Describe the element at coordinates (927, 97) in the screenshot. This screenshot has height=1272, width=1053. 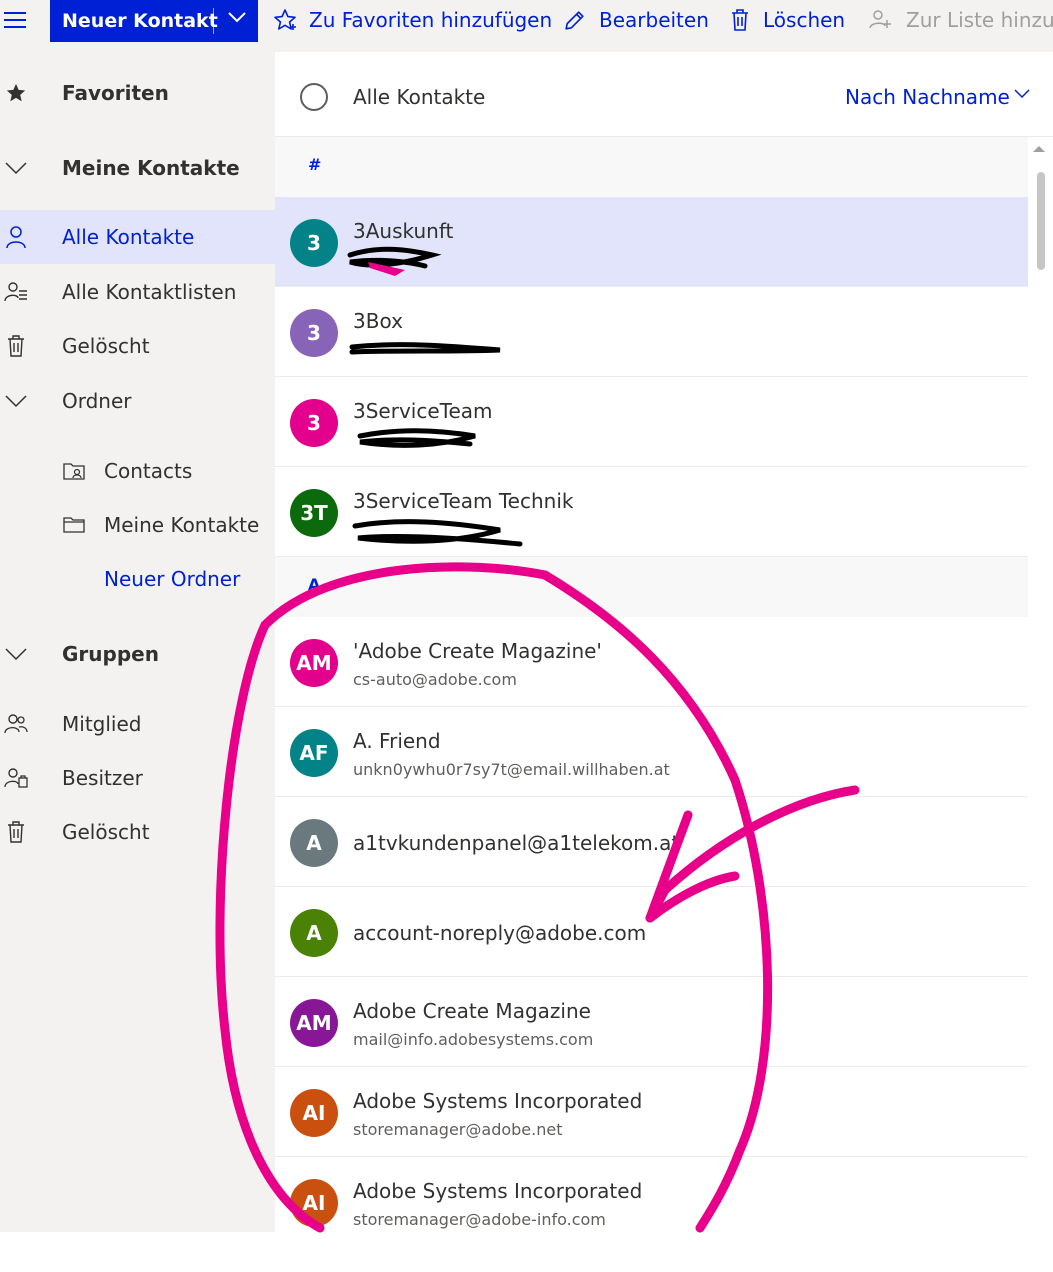
I see `sort-dropdown: Nach Nachname` at that location.